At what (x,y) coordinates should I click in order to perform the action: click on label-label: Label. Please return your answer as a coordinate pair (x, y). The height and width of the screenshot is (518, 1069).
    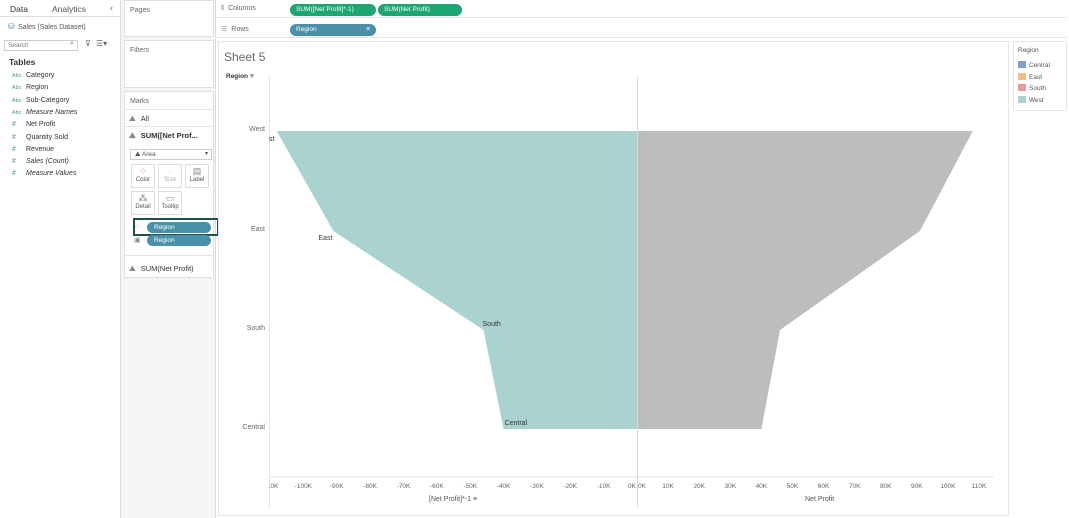
    Looking at the image, I should click on (197, 180).